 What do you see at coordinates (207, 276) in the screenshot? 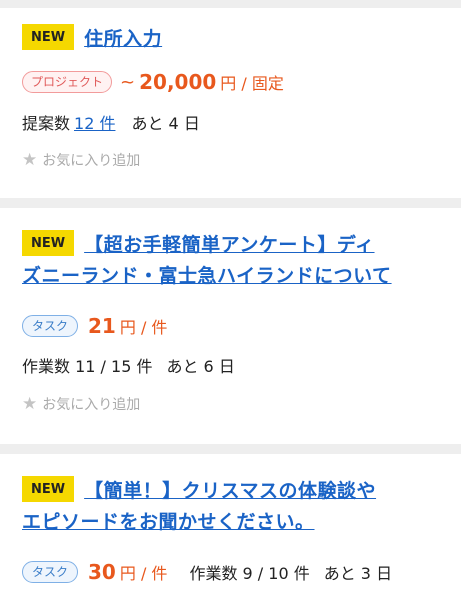
I see `listing-title-link-line2: ズニーランド・富士急ハイランドについて` at bounding box center [207, 276].